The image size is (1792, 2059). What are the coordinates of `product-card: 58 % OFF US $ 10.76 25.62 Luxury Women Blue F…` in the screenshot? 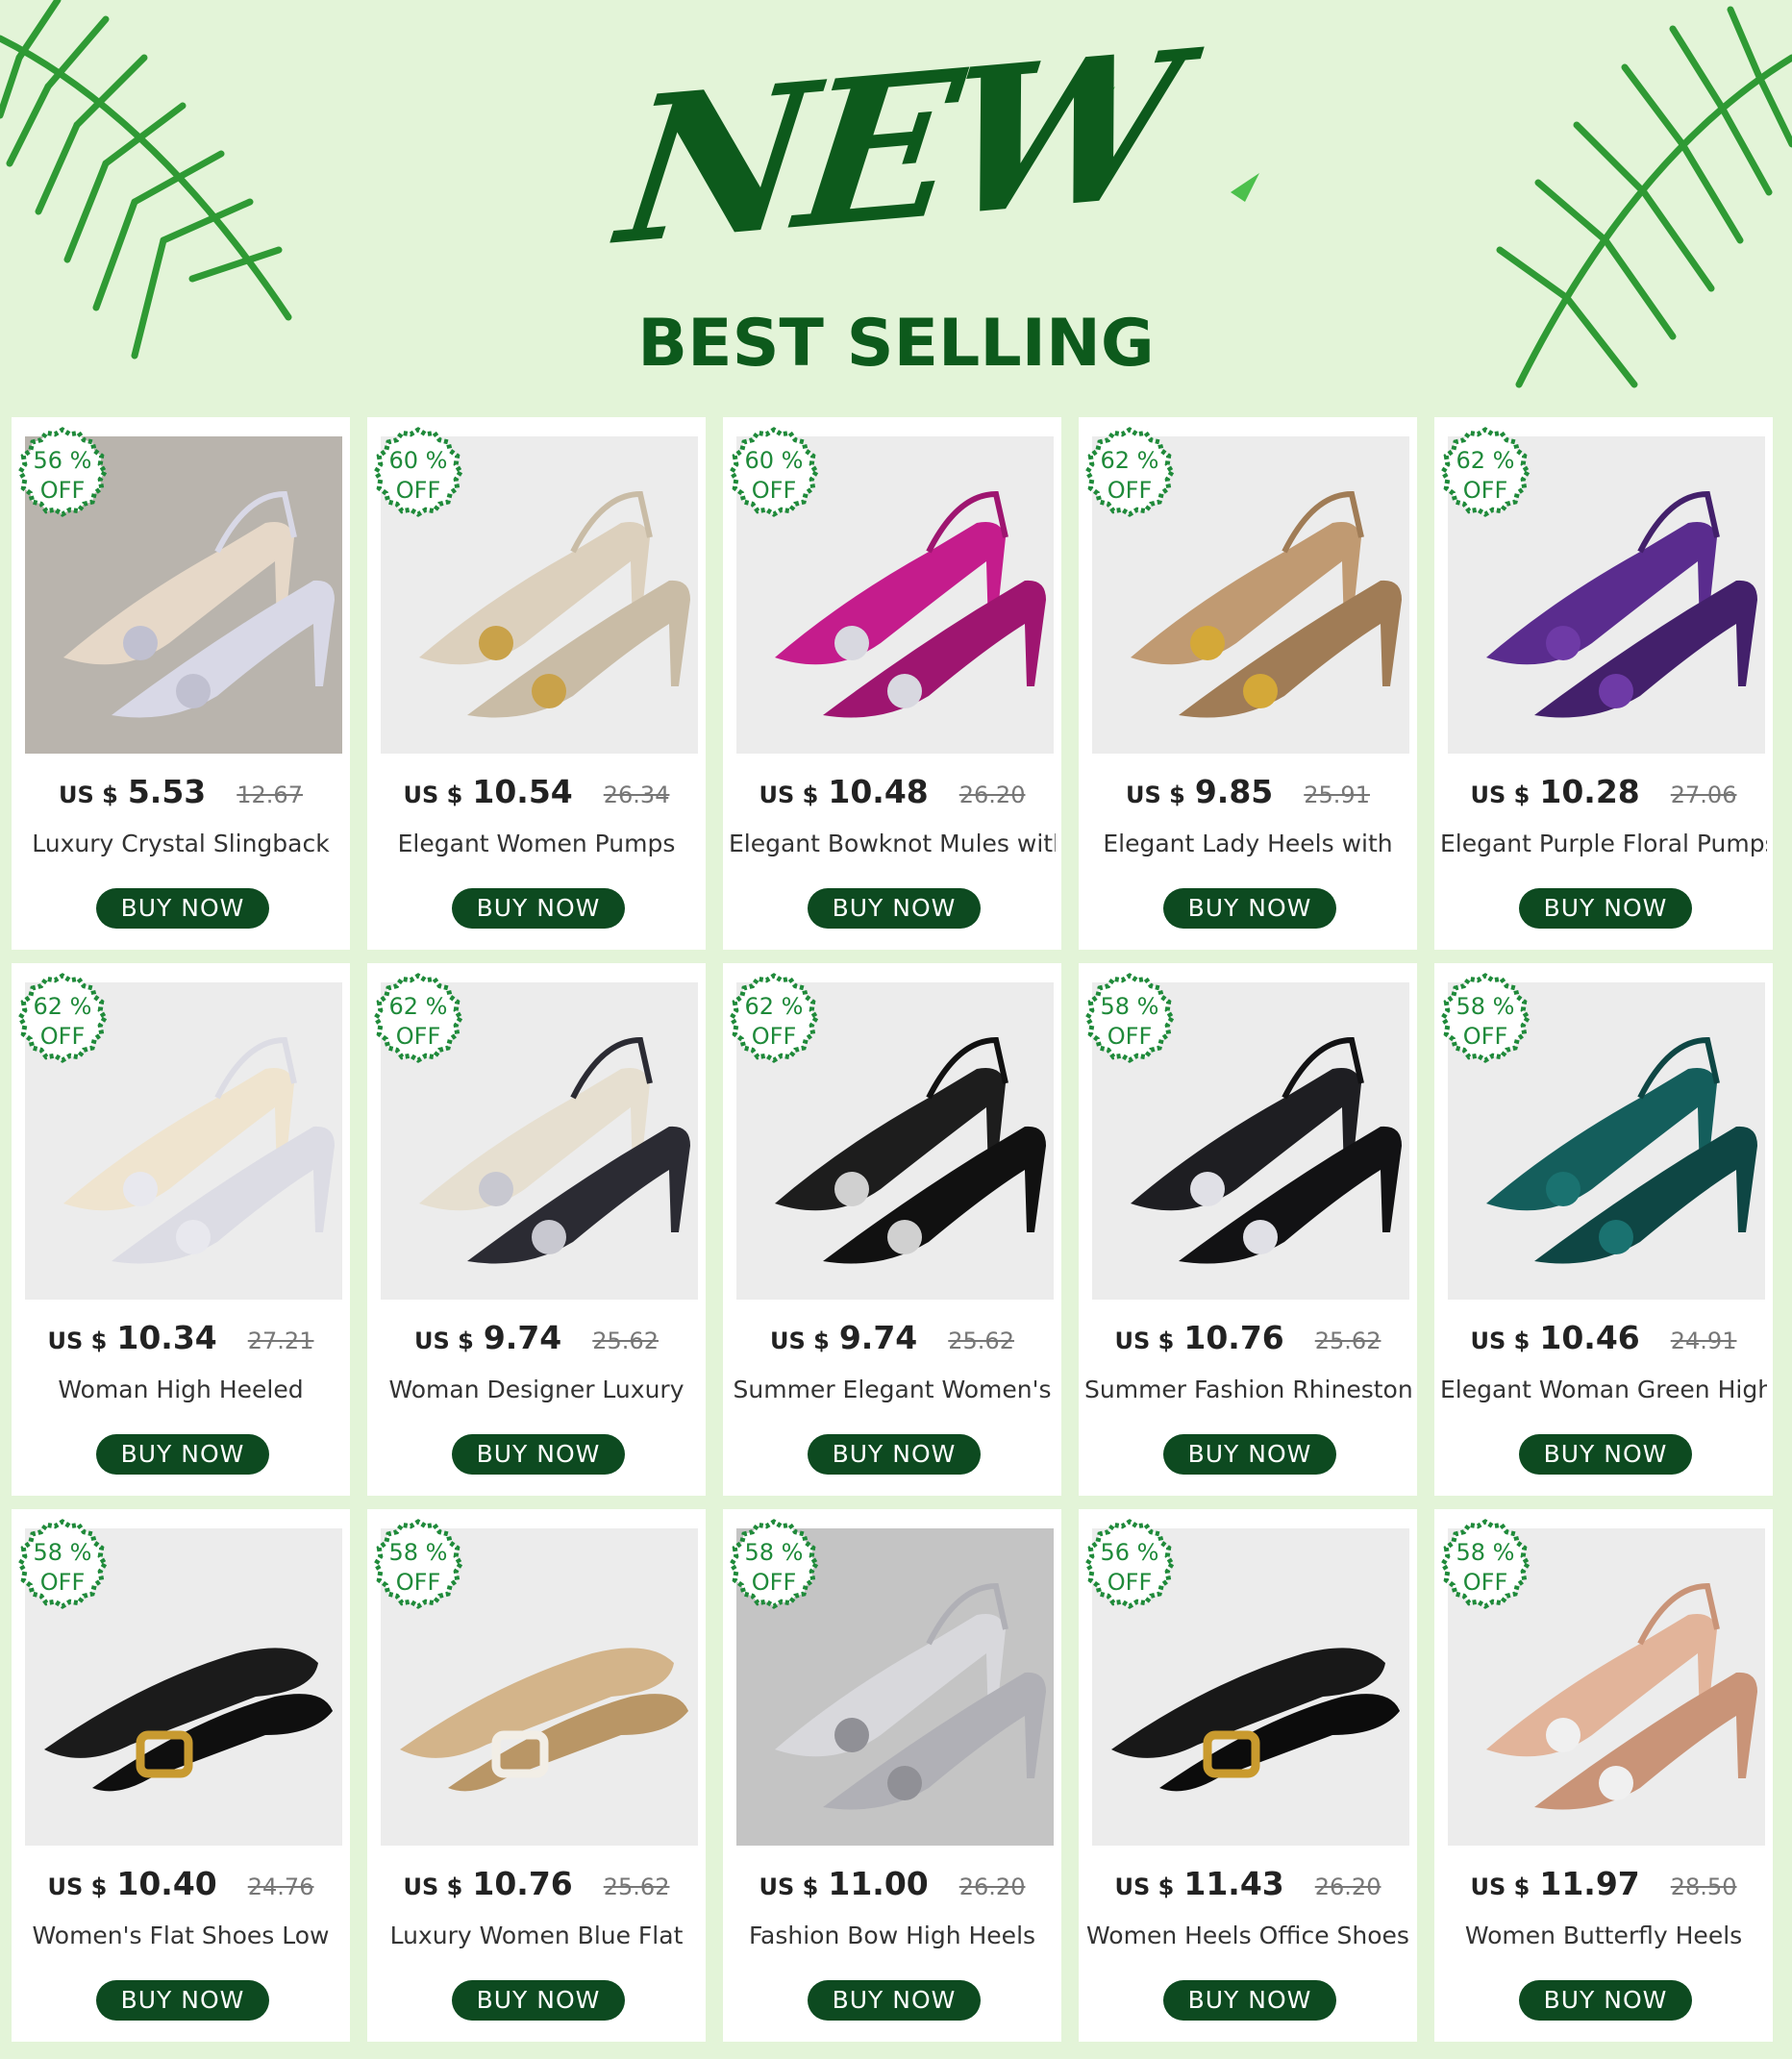 It's located at (536, 1775).